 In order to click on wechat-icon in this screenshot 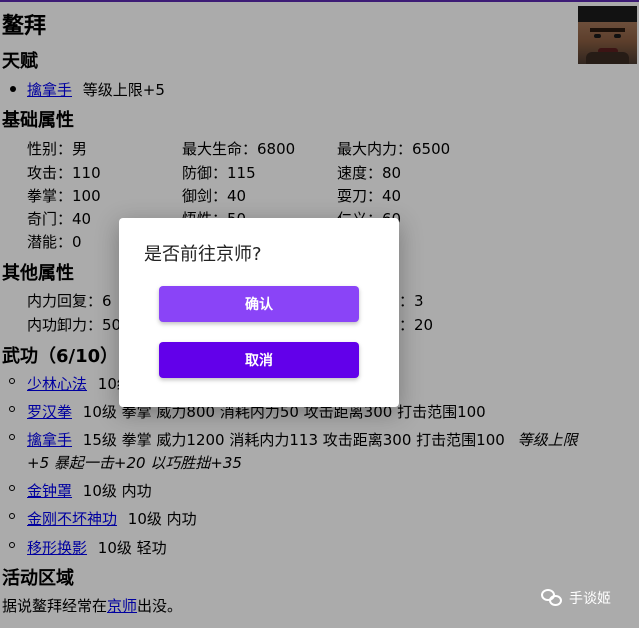, I will do `click(552, 598)`.